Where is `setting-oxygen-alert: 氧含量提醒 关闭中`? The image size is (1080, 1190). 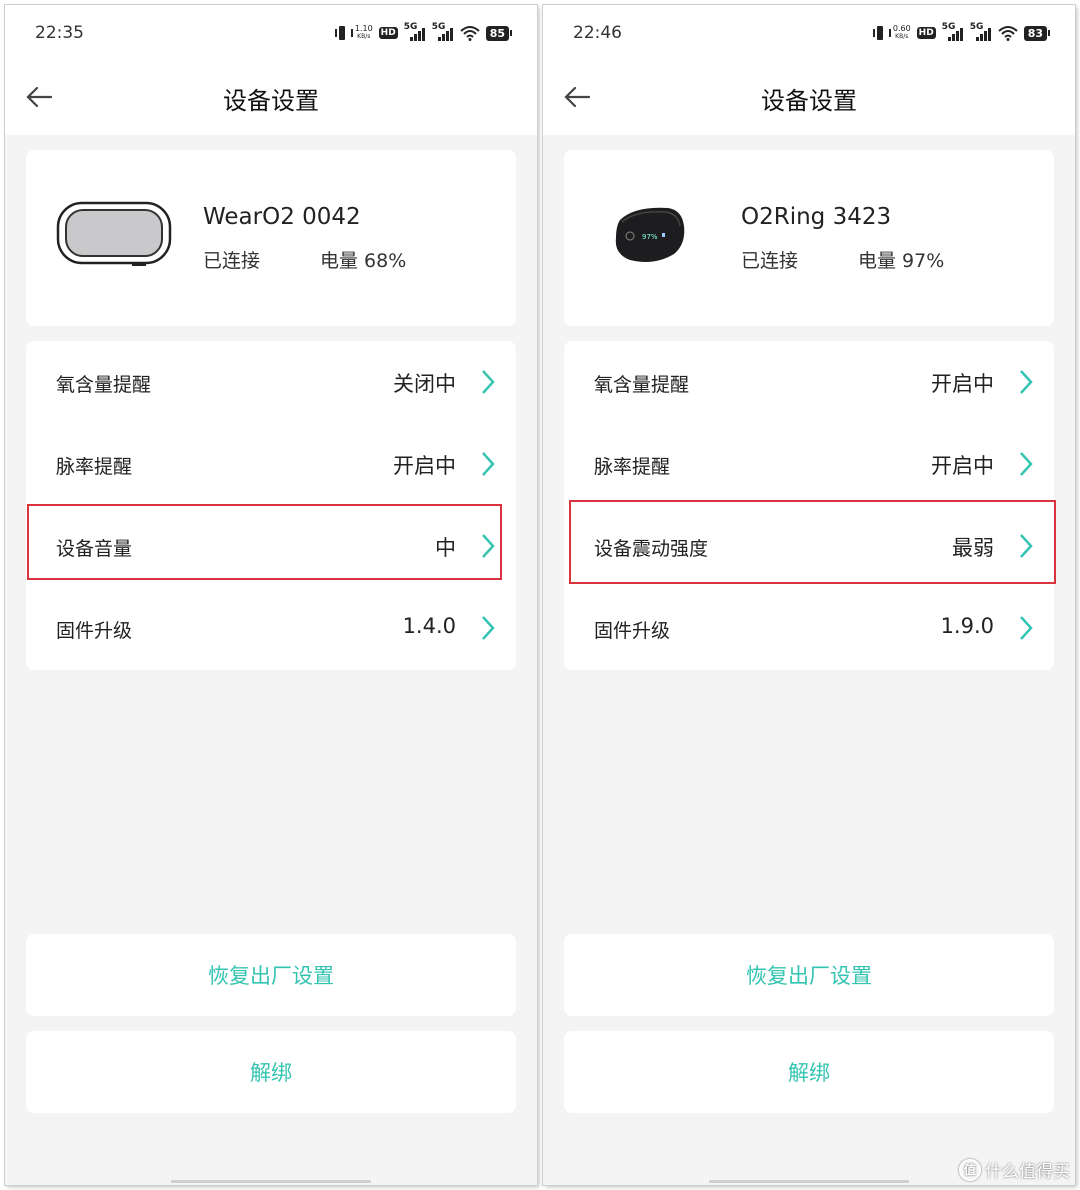
setting-oxygen-alert: 氧含量提醒 关闭中 is located at coordinates (271, 382).